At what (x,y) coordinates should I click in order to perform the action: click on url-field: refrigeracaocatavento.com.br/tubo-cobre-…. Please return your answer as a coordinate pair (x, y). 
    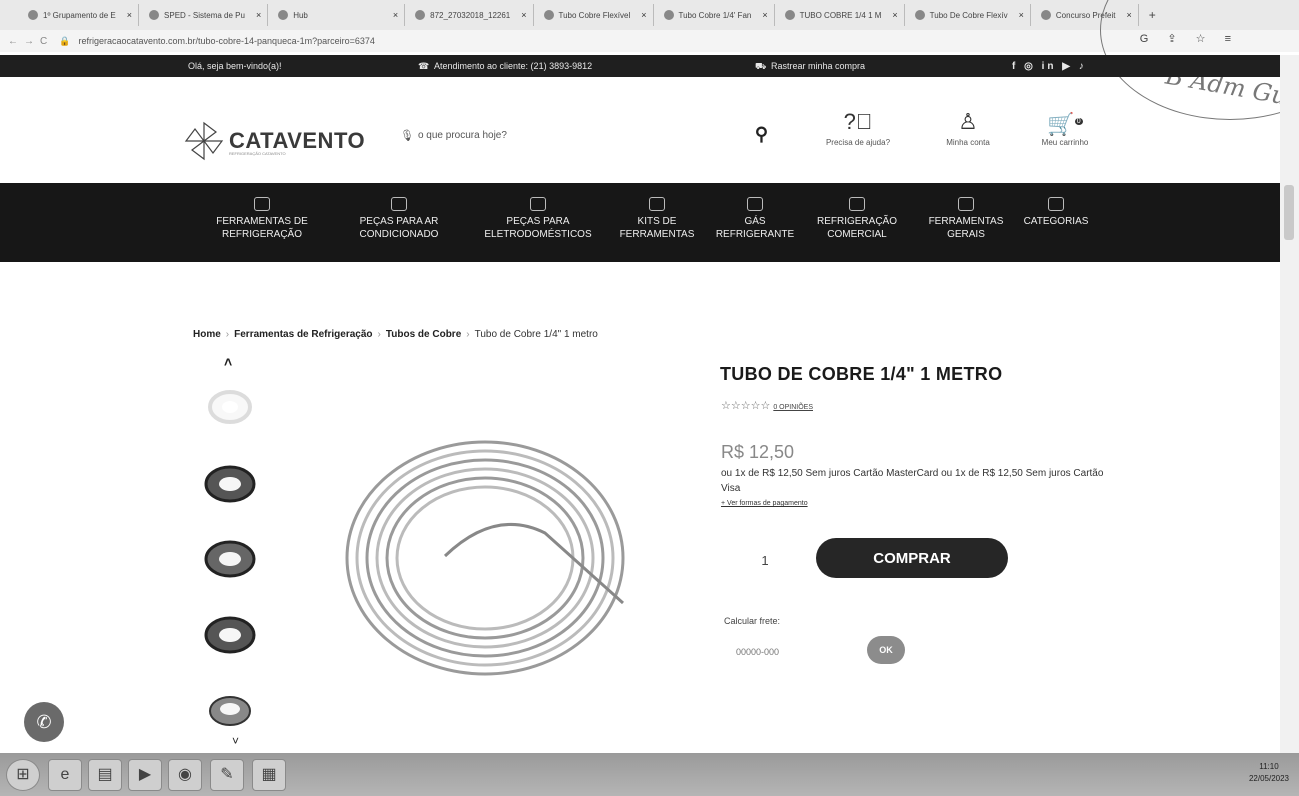
    Looking at the image, I should click on (226, 41).